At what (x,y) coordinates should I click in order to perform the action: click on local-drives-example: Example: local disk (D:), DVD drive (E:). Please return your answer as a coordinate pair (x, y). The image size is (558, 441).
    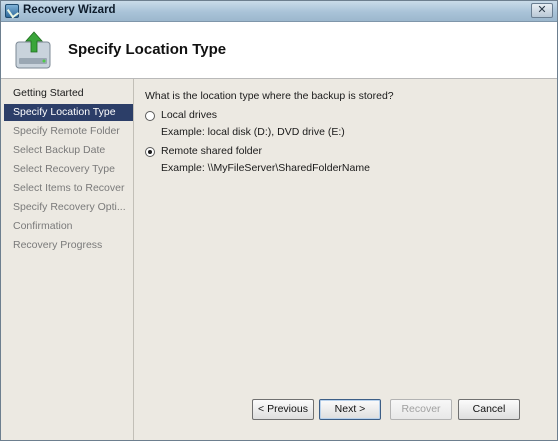
    Looking at the image, I should click on (253, 132).